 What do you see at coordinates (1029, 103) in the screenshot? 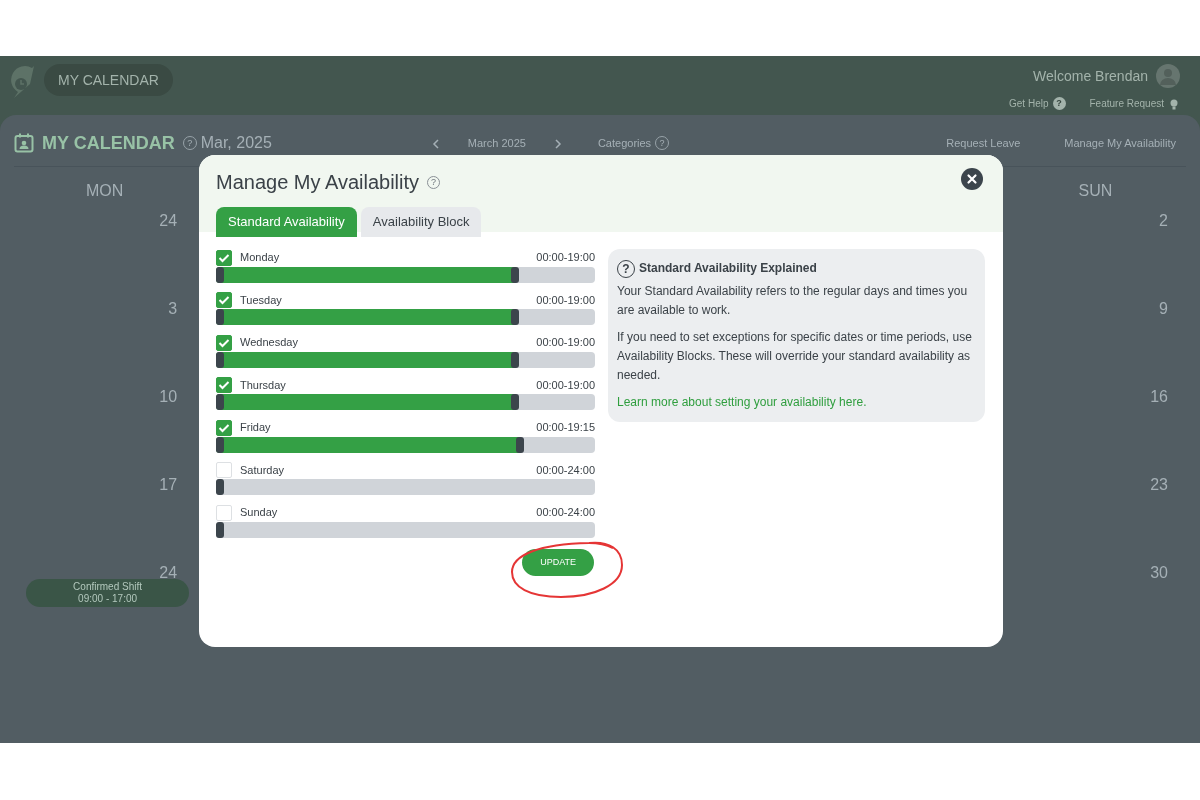
I see `header-link: Get Help` at bounding box center [1029, 103].